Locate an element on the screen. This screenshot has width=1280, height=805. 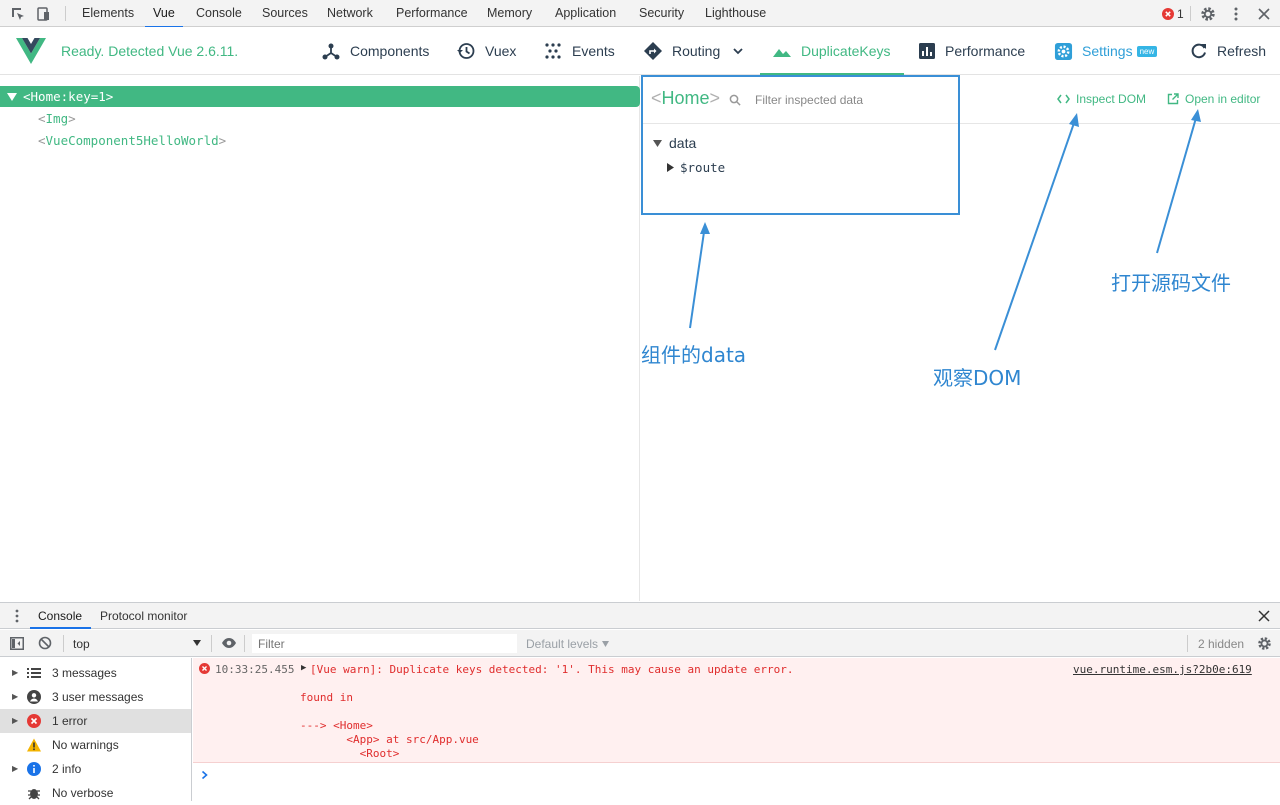
sidebar-item-warnings: No warnings is located at coordinates (95, 745).